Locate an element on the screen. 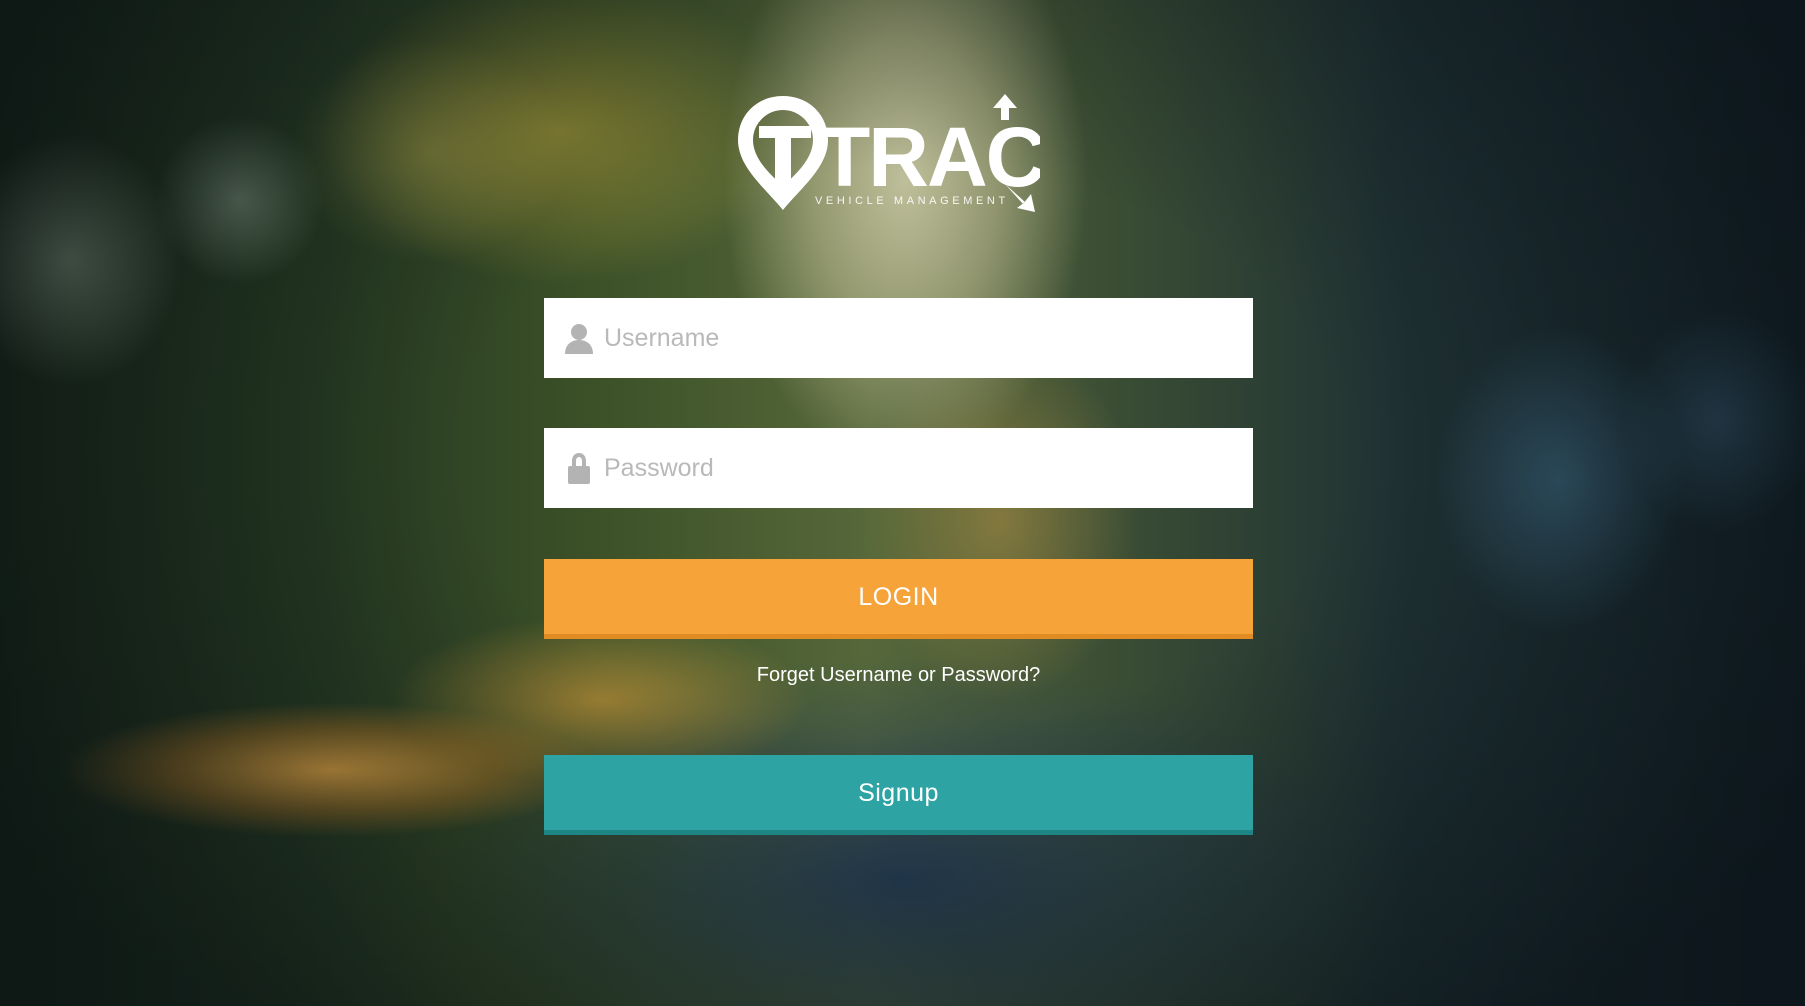 This screenshot has height=1006, width=1805. signup-button: Signup is located at coordinates (898, 795).